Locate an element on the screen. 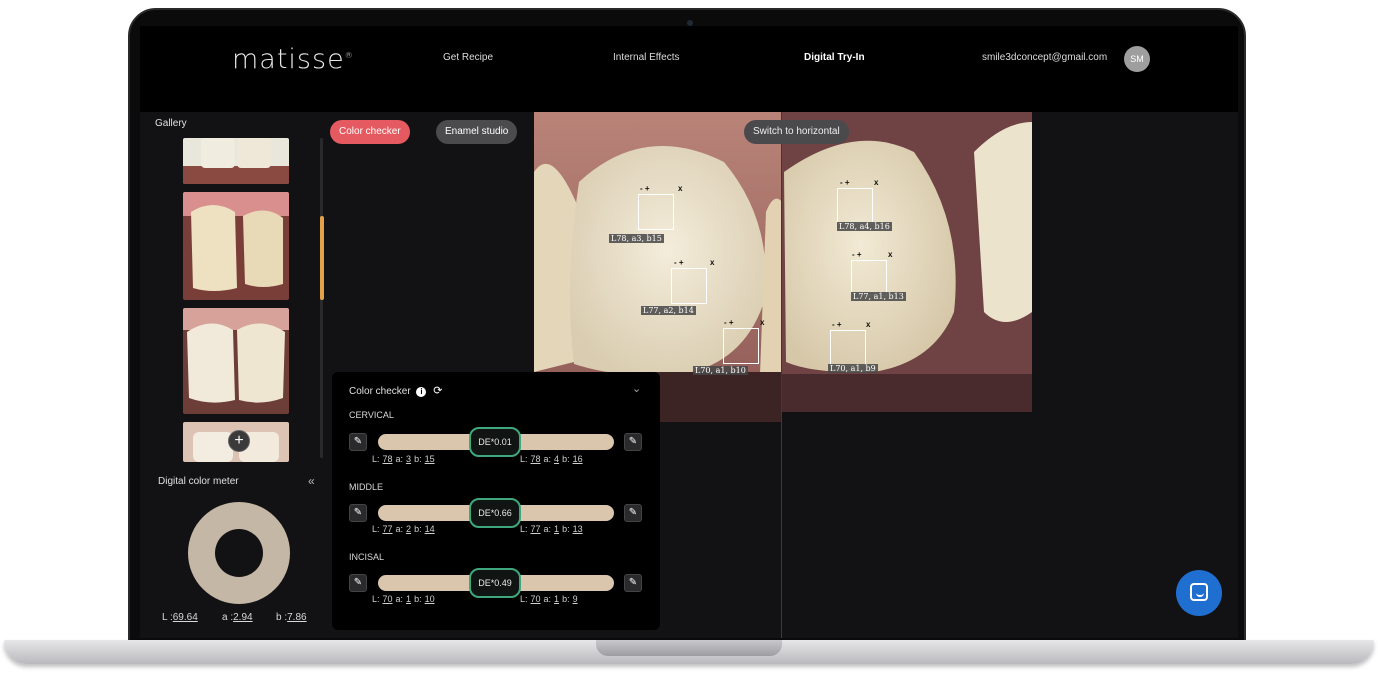 This screenshot has height=681, width=1378. color-checker-tab: Color checker is located at coordinates (370, 132).